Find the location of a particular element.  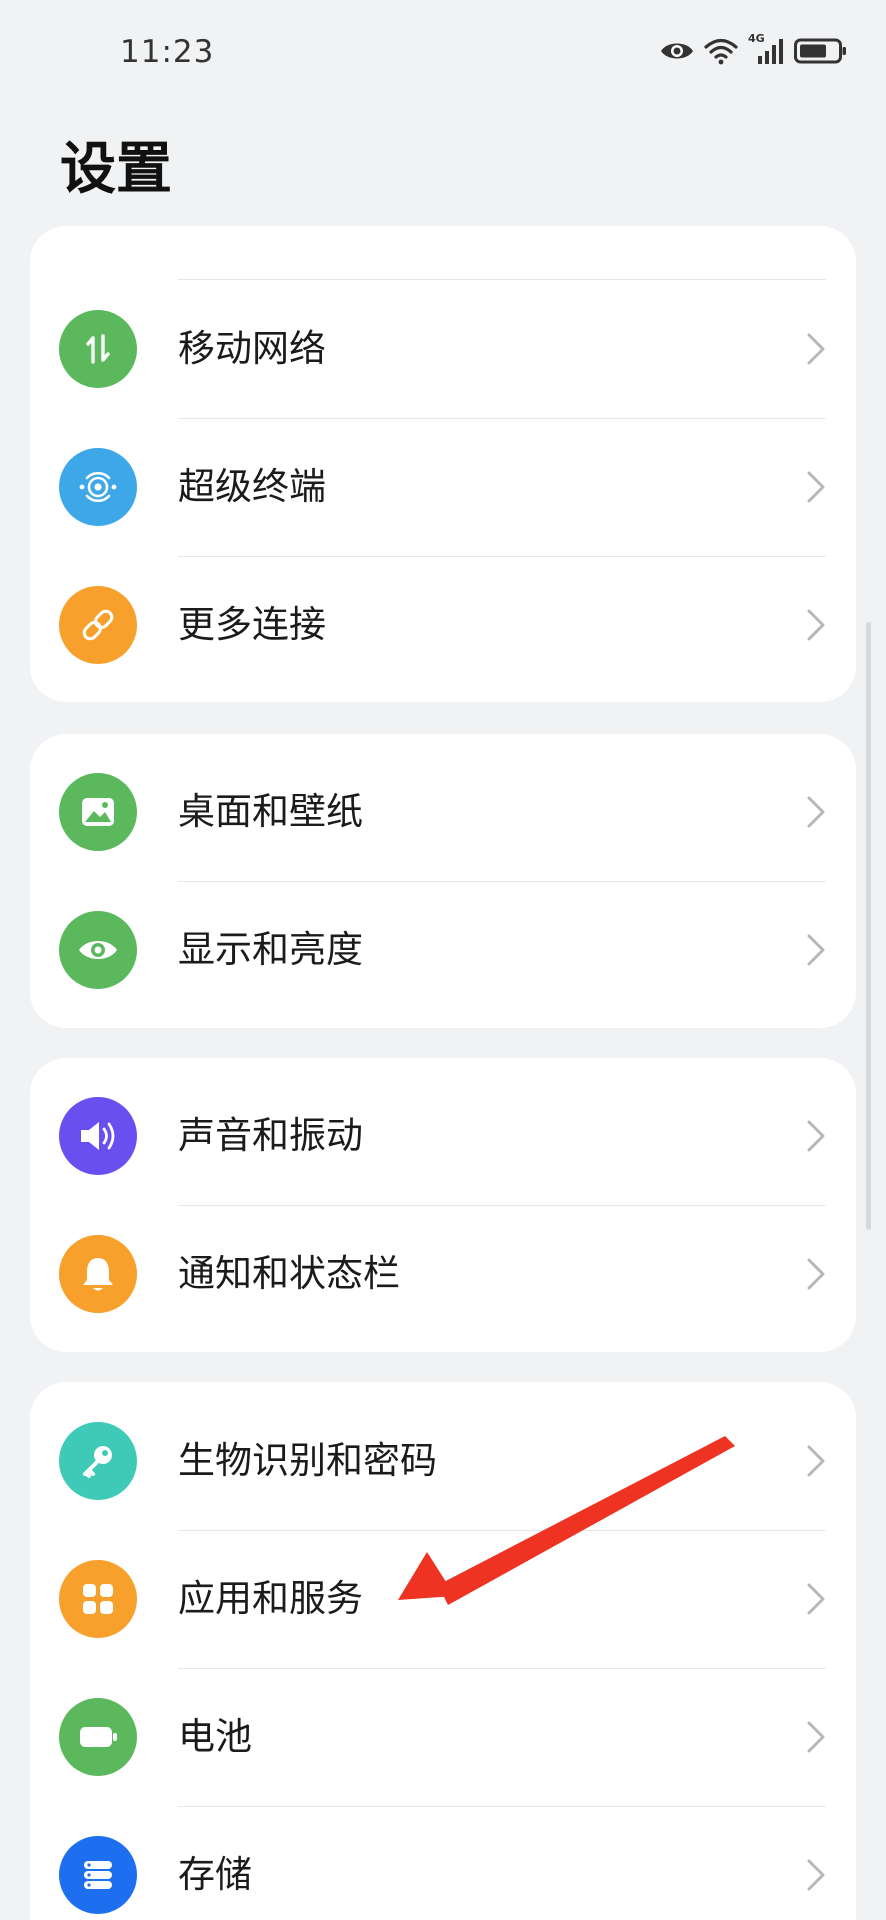

settings-item-label: 移动网络 is located at coordinates (252, 348).